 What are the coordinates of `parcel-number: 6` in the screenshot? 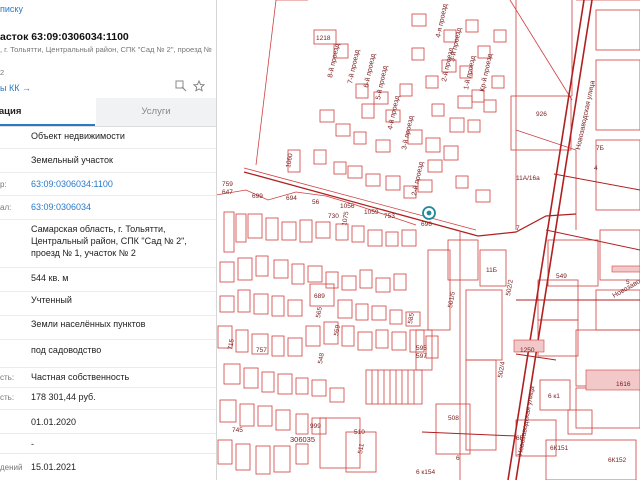 It's located at (458, 458).